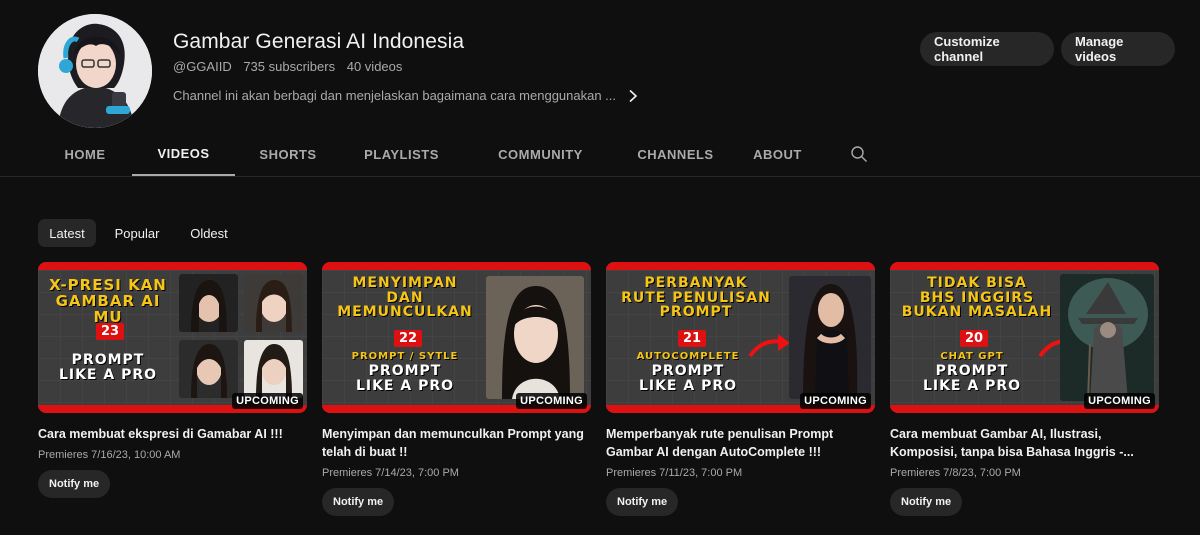  I want to click on video-title: Cara membuat ekspresi di Gamabar AI !!!, so click(172, 434).